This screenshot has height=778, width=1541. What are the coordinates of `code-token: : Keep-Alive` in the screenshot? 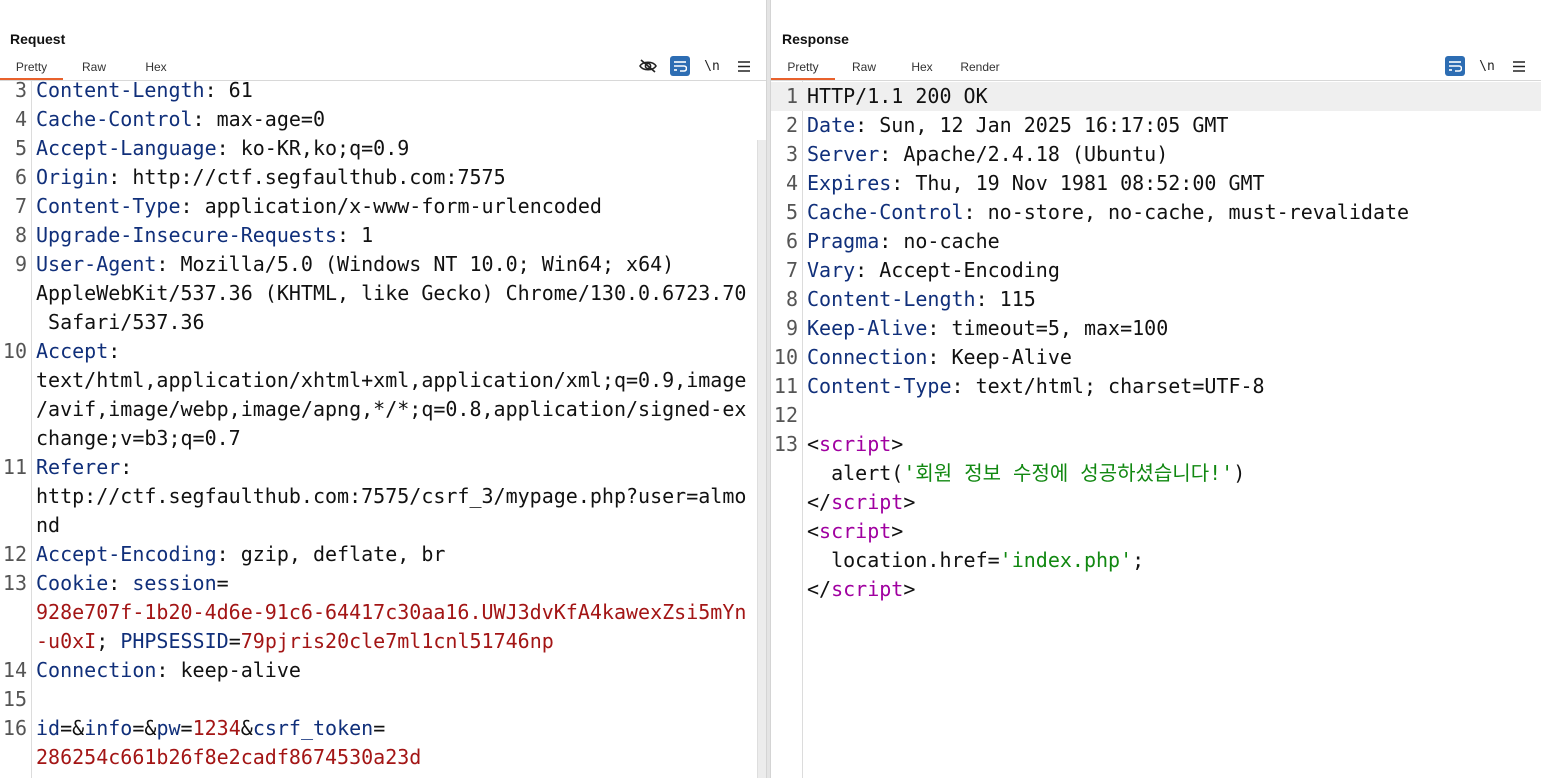 It's located at (999, 357).